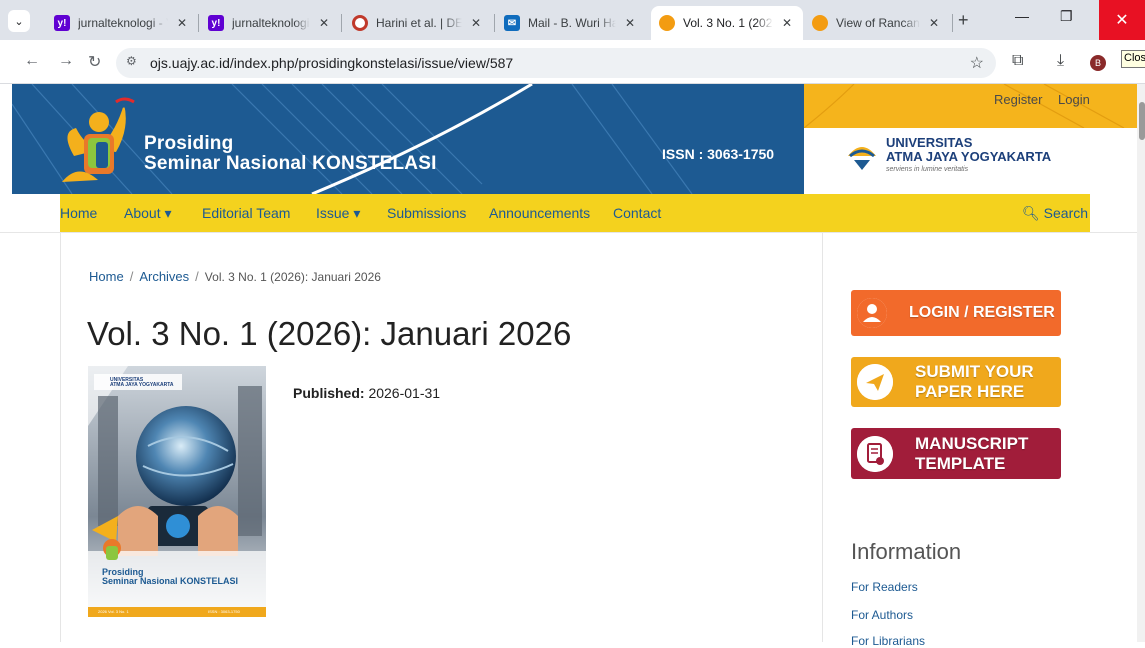 The height and width of the screenshot is (648, 1145). Describe the element at coordinates (224, 611) in the screenshot. I see `cover-footer-right: ISSN : 3063-1750` at that location.